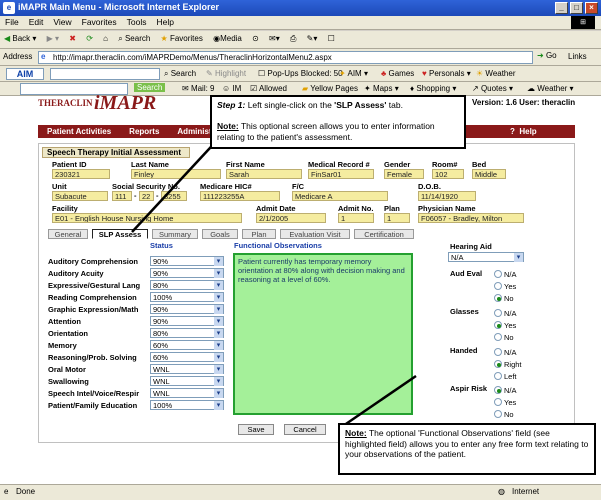 The image size is (601, 500). What do you see at coordinates (526, 491) in the screenshot?
I see `zone-text: Internet` at bounding box center [526, 491].